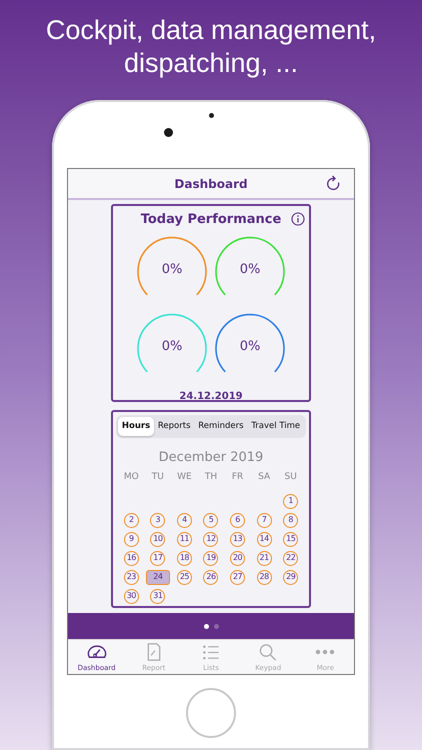  What do you see at coordinates (211, 220) in the screenshot?
I see `card-title: Today Performance` at bounding box center [211, 220].